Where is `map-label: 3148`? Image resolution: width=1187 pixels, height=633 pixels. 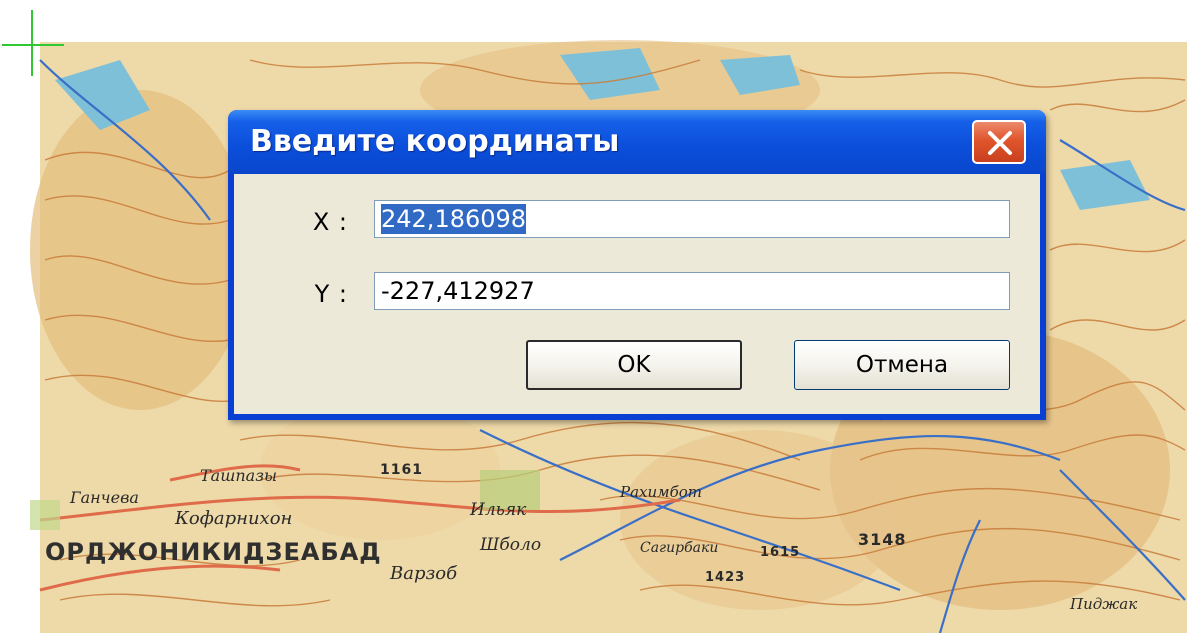 map-label: 3148 is located at coordinates (882, 539).